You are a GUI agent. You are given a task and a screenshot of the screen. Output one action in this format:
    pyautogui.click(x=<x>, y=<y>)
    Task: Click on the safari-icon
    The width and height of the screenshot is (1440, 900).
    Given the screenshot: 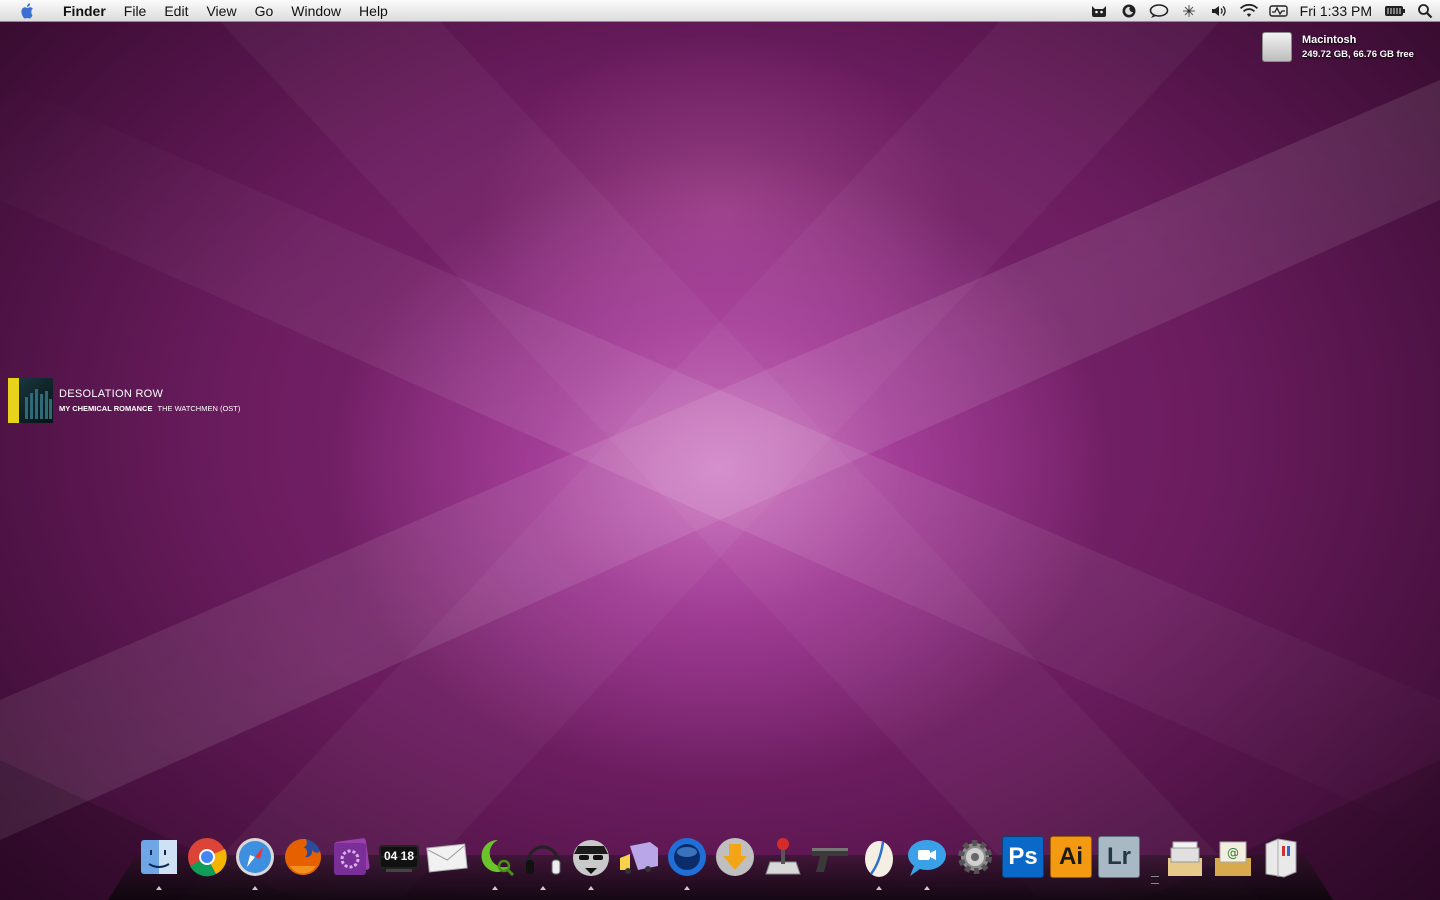 What is the action you would take?
    pyautogui.click(x=255, y=857)
    